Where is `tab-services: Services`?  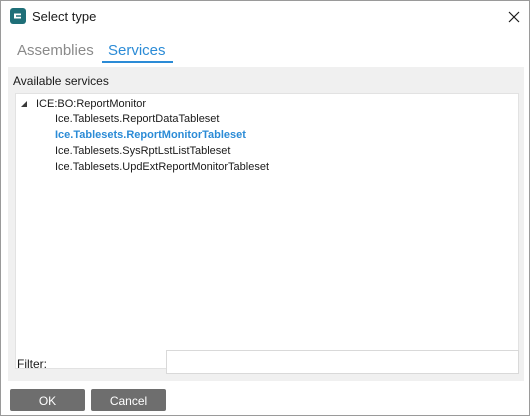
tab-services: Services is located at coordinates (137, 51).